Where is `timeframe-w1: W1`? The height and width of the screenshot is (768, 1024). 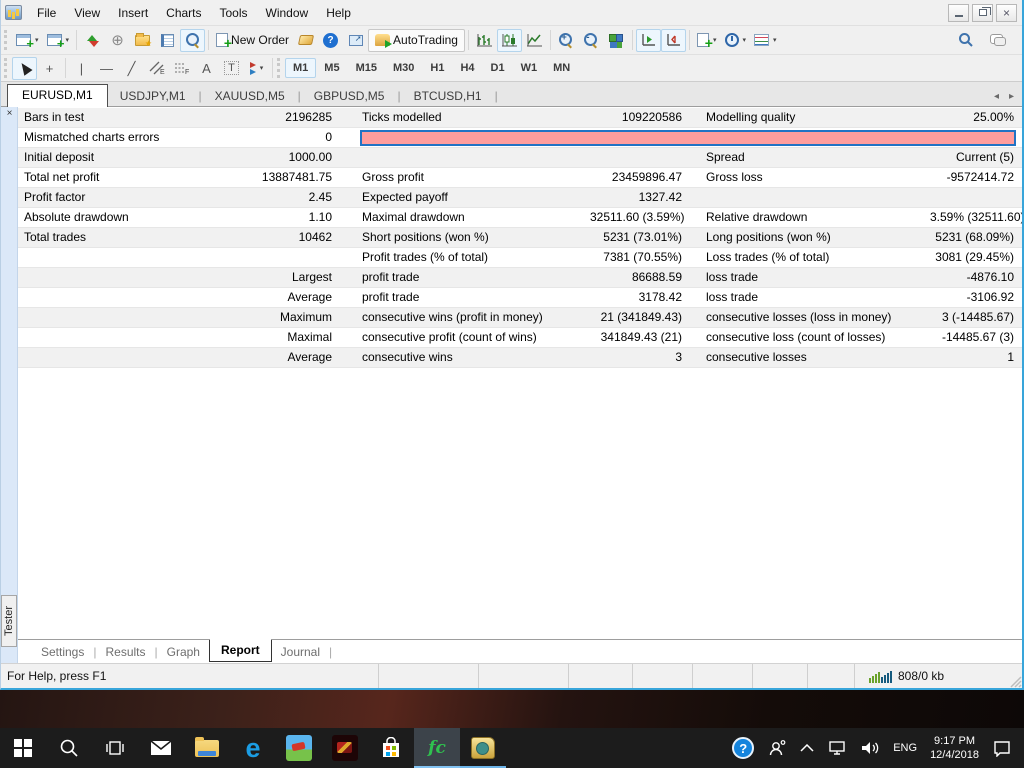 timeframe-w1: W1 is located at coordinates (529, 68).